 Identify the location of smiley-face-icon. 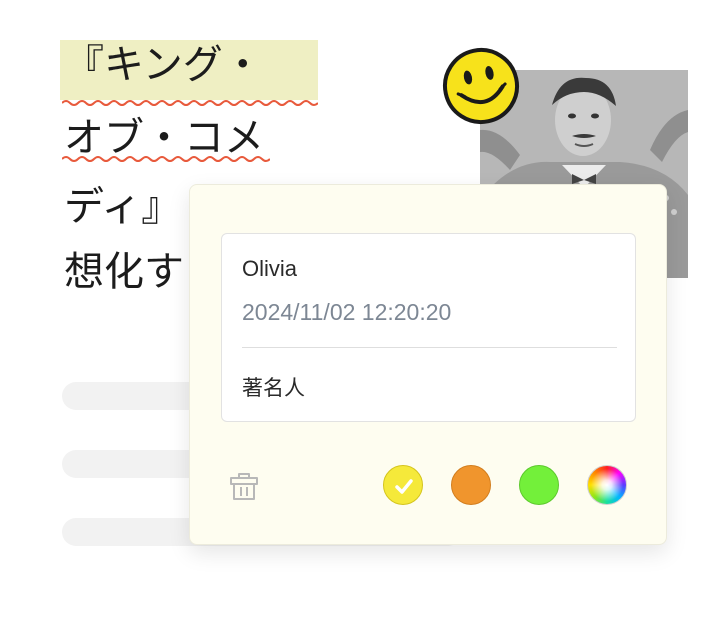
(480, 85).